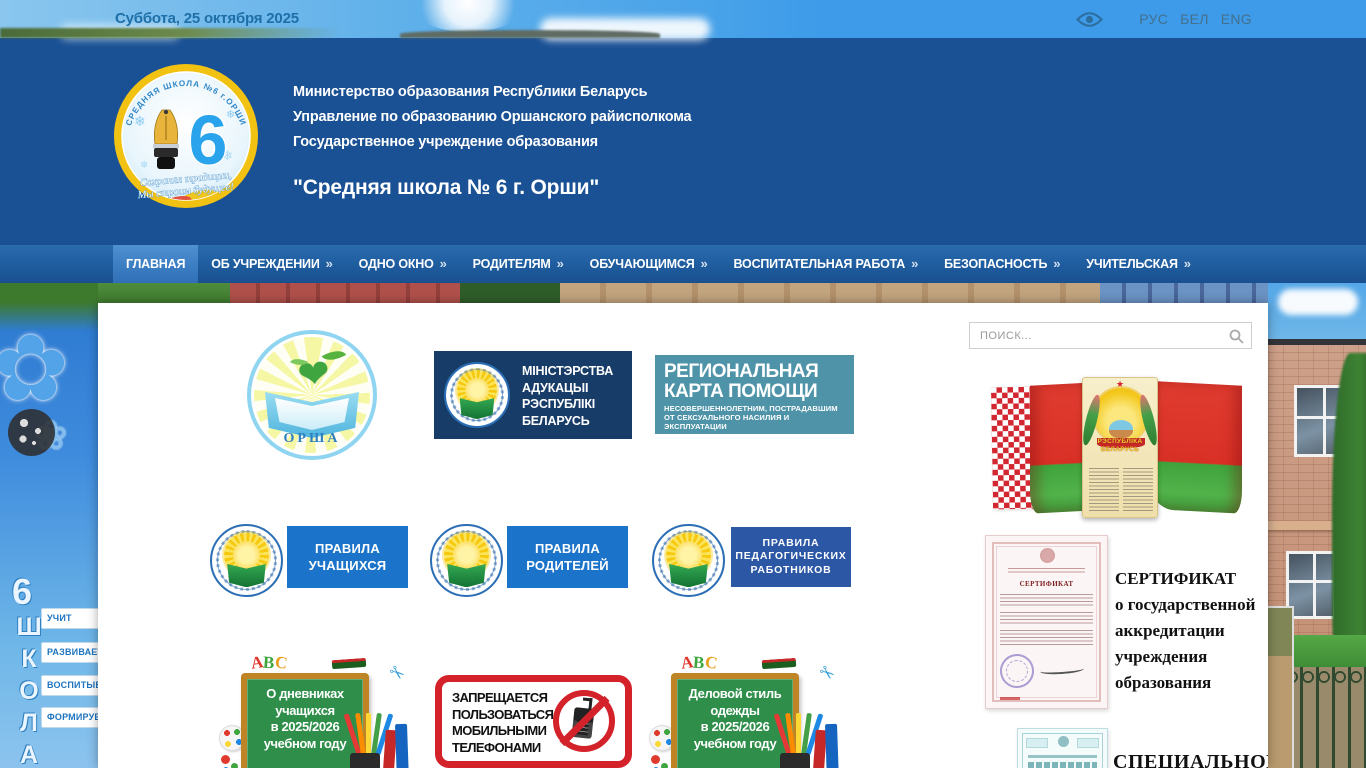 Image resolution: width=1366 pixels, height=768 pixels. Describe the element at coordinates (1281, 687) in the screenshot. I see `background-photo-inset` at that location.